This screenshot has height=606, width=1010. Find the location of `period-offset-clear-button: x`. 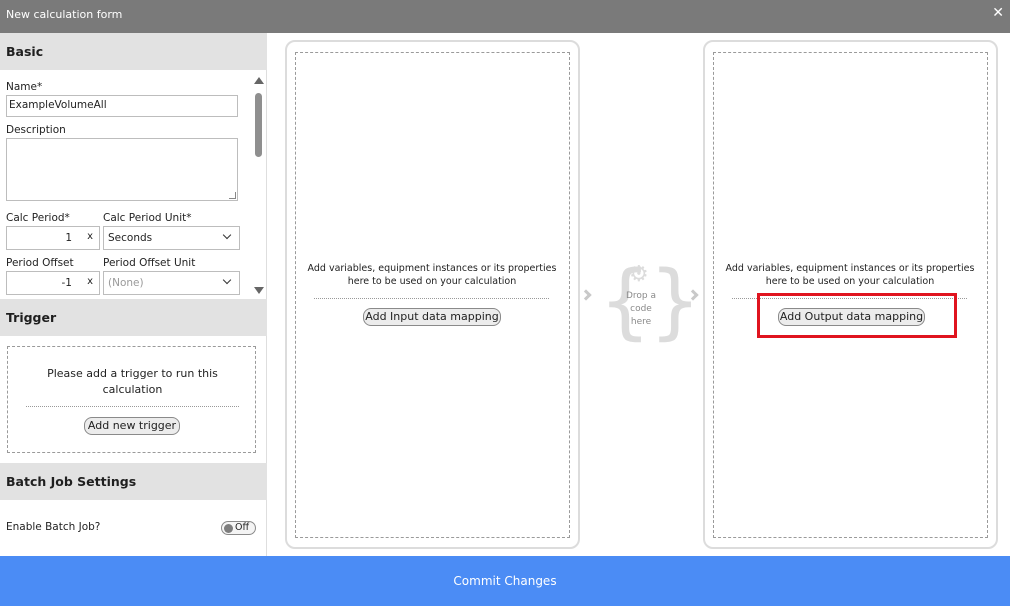

period-offset-clear-button: x is located at coordinates (90, 281).